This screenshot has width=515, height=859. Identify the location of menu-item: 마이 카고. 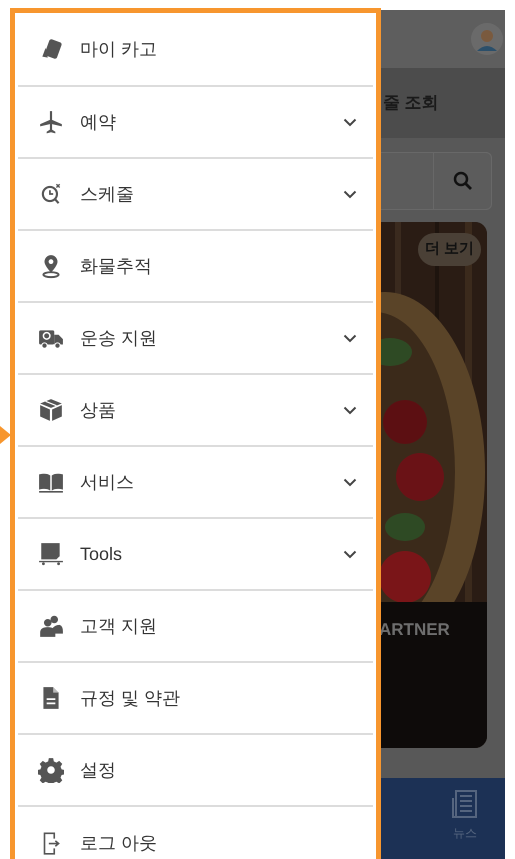
(195, 50).